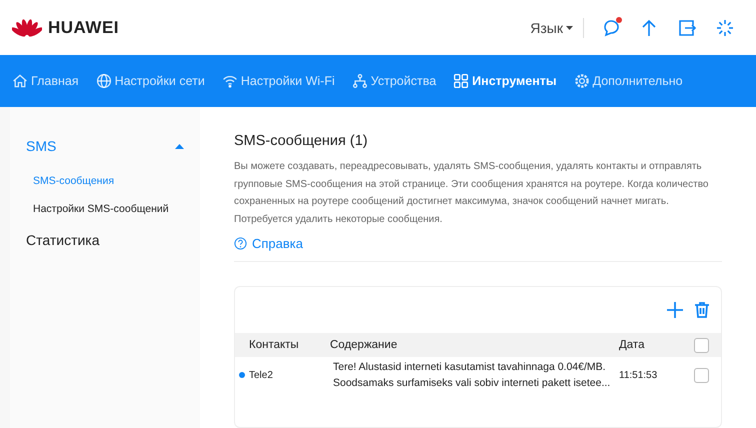 This screenshot has height=428, width=756. Describe the element at coordinates (461, 81) in the screenshot. I see `grid-icon` at that location.